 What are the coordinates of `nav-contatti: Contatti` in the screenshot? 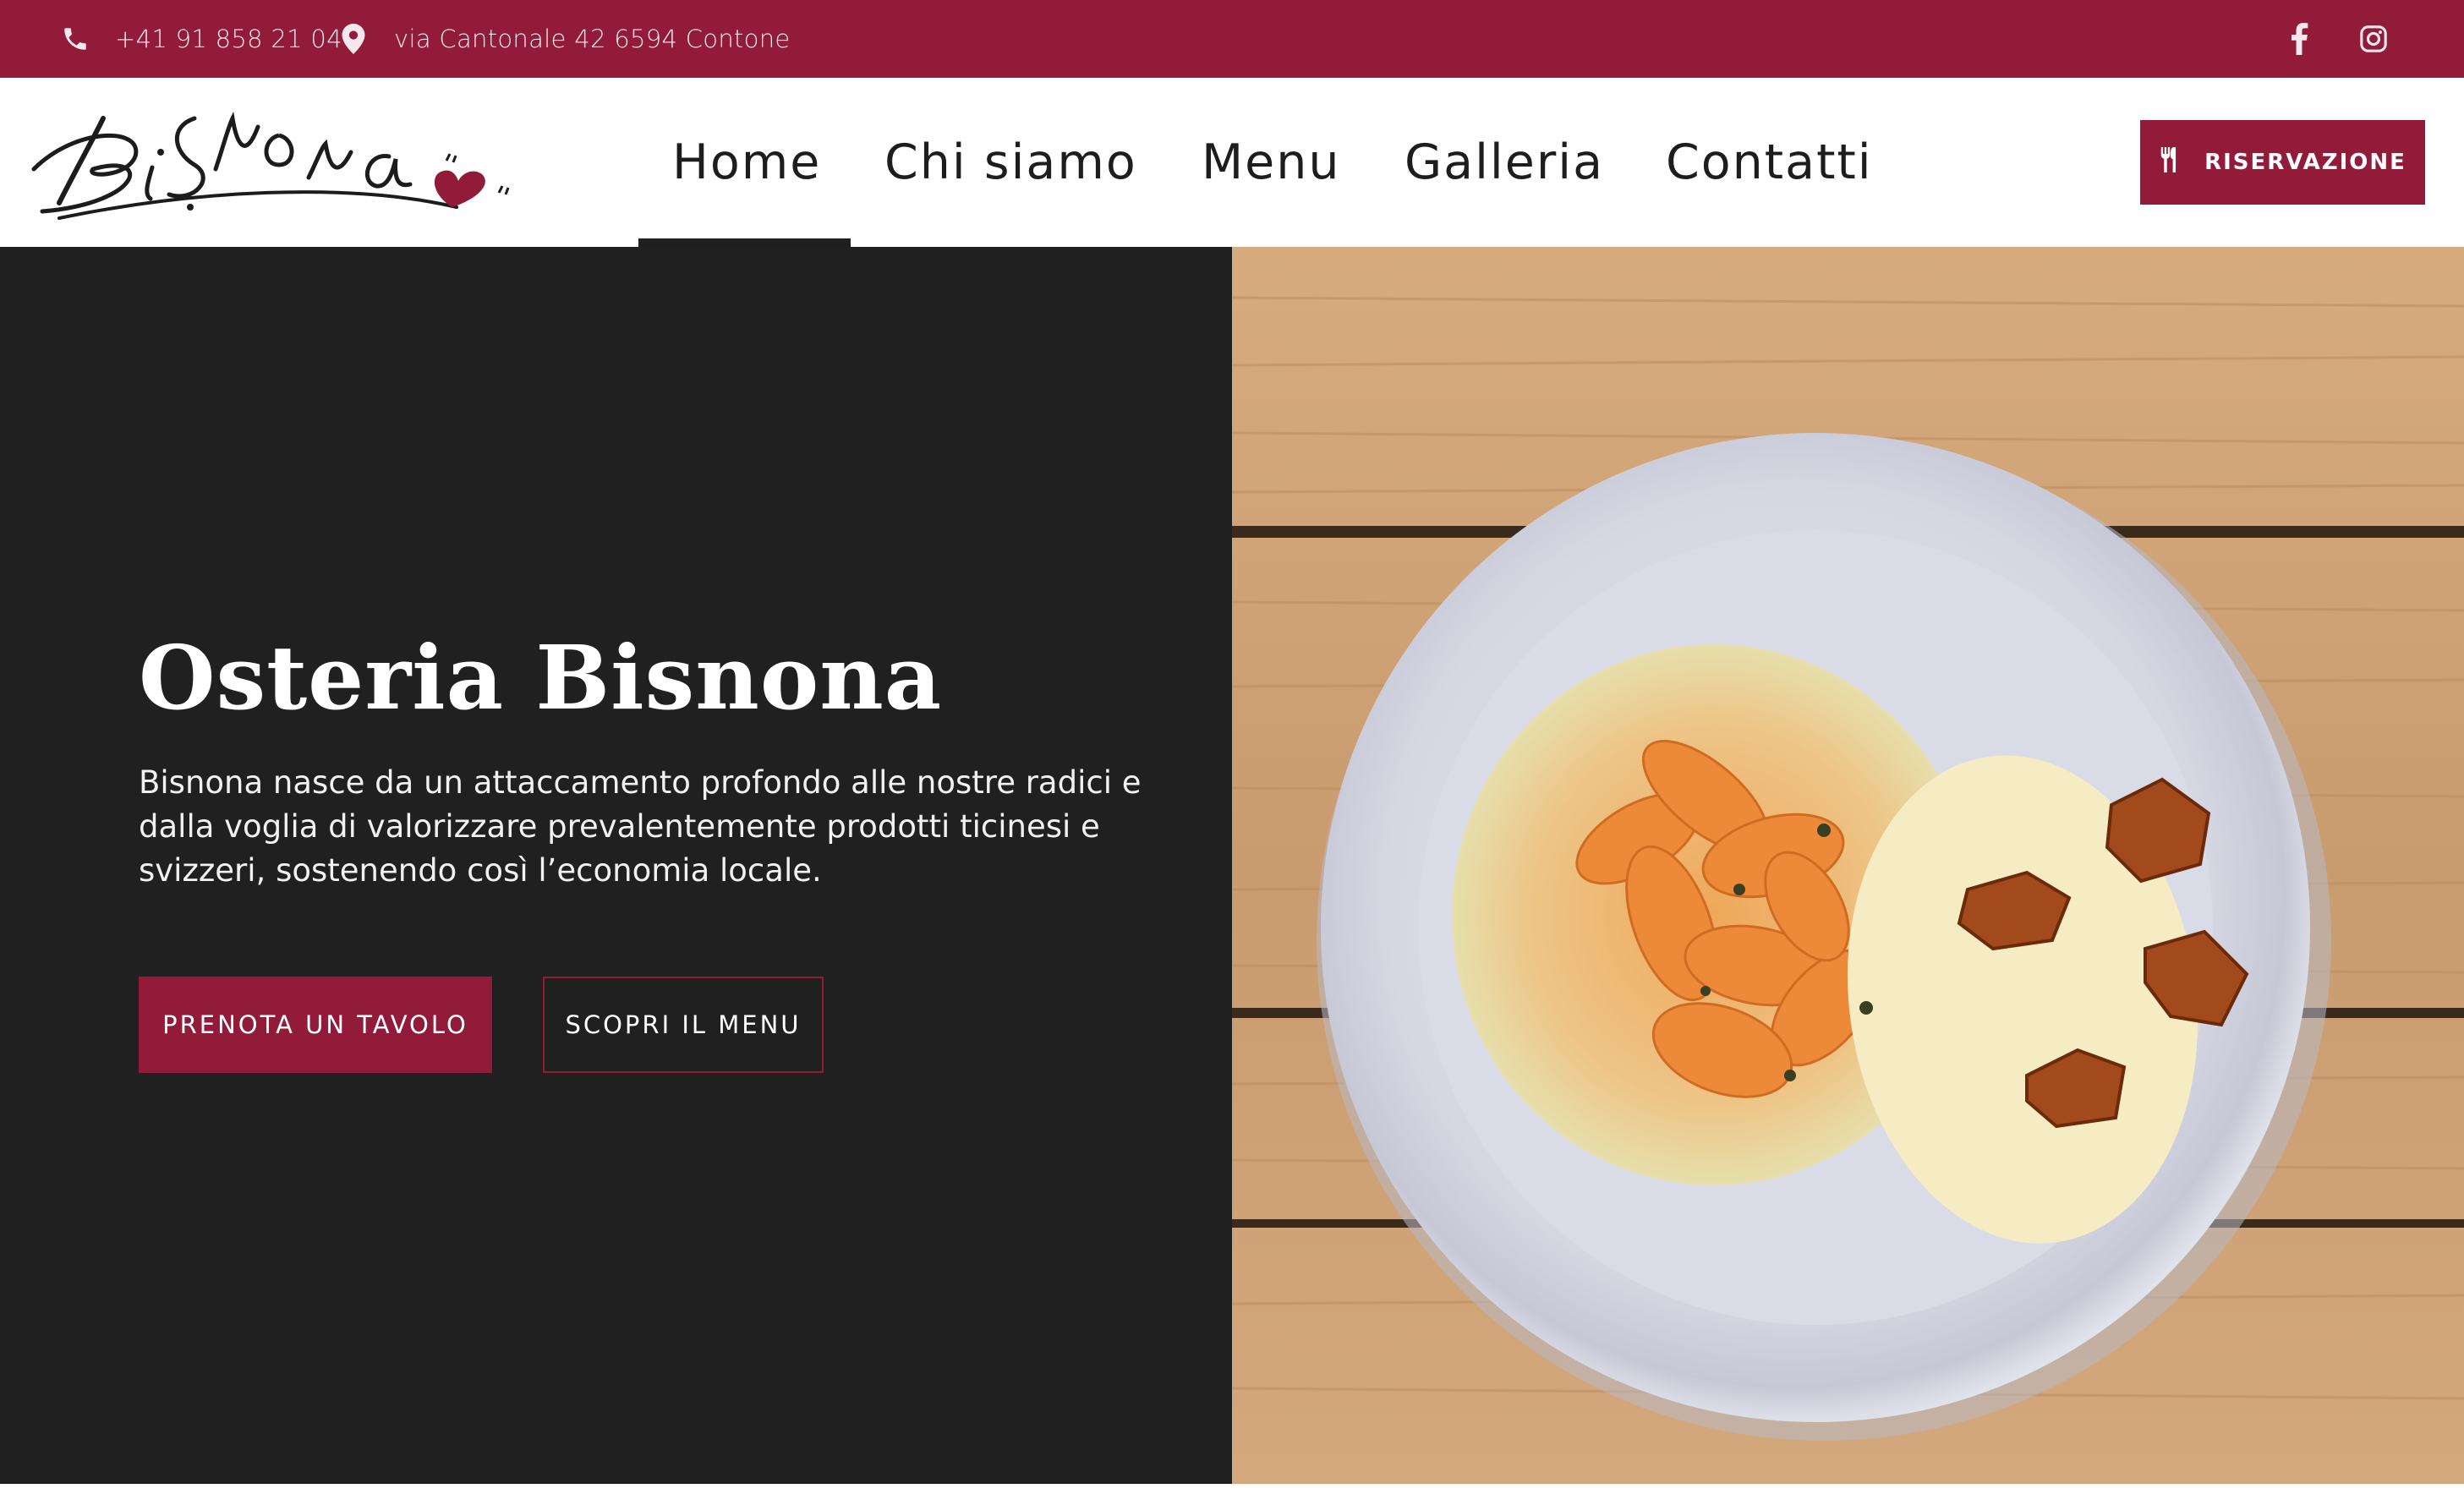 It's located at (1769, 162).